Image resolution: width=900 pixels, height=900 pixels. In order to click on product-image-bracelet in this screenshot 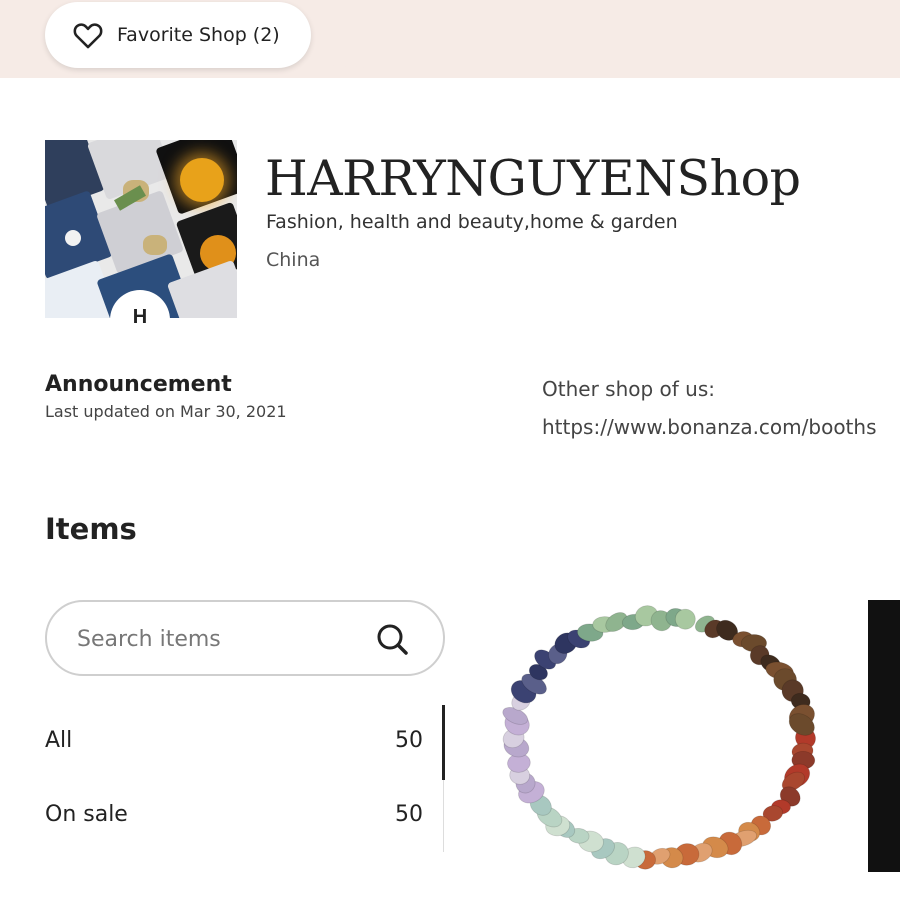, I will do `click(667, 736)`.